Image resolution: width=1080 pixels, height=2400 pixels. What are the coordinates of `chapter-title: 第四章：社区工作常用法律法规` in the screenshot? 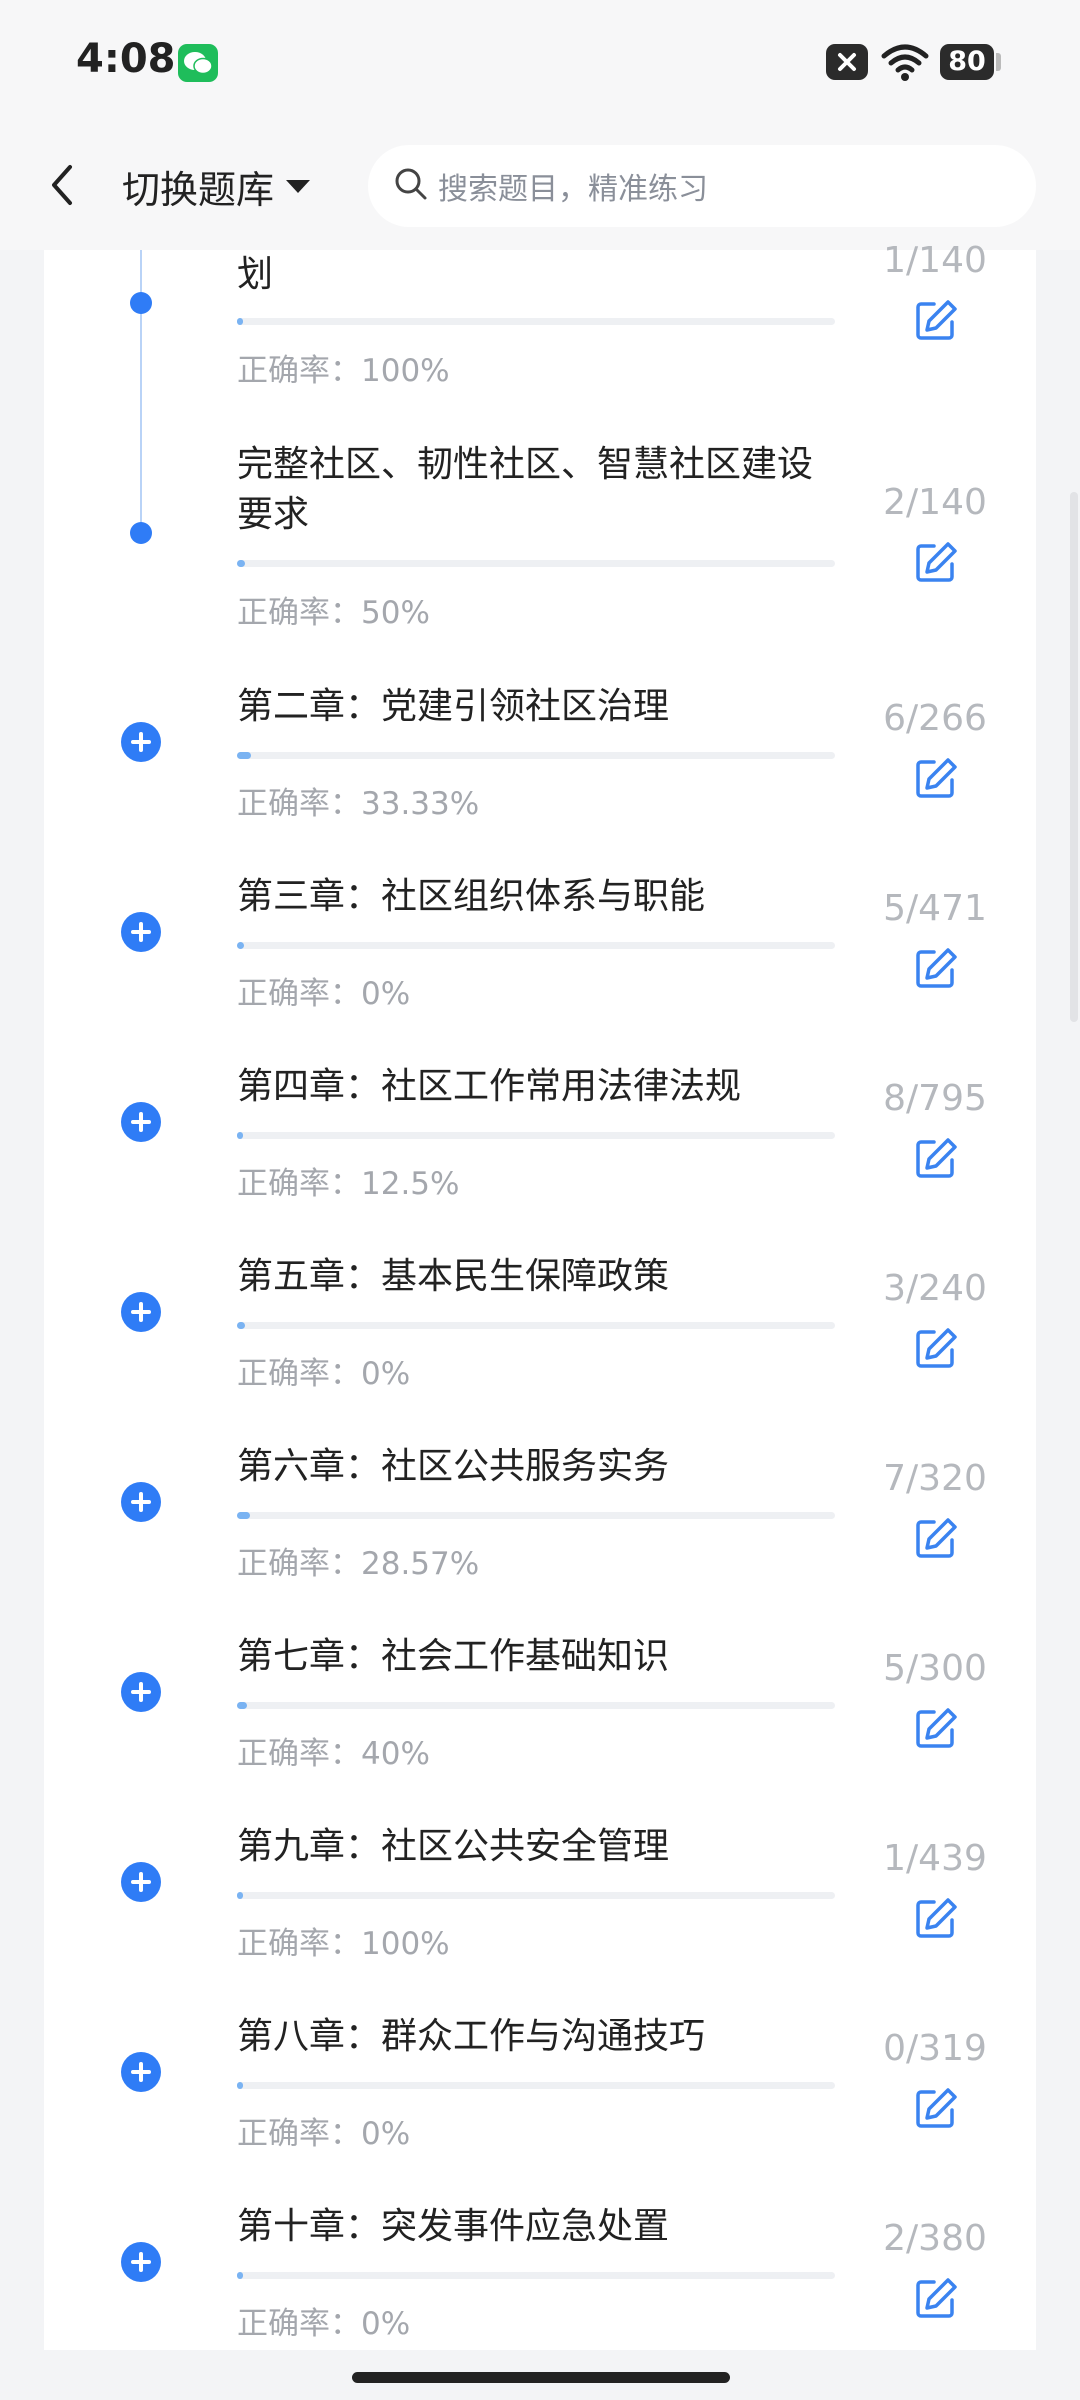 It's located at (537, 1087).